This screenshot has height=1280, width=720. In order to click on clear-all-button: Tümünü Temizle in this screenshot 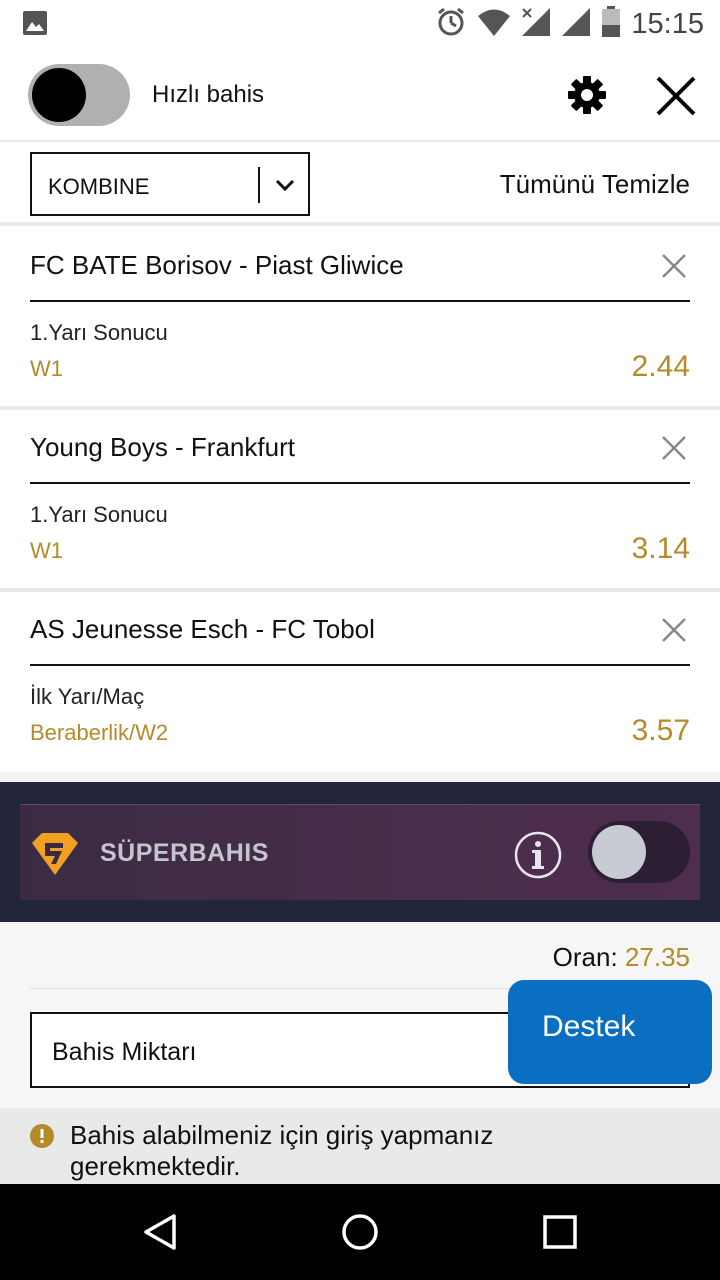, I will do `click(595, 184)`.